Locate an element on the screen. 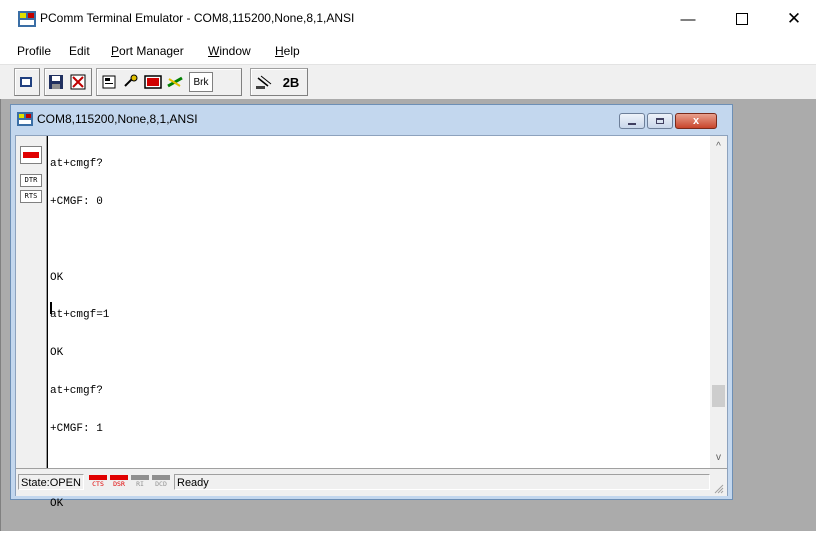  scroll-thumb is located at coordinates (718, 396).